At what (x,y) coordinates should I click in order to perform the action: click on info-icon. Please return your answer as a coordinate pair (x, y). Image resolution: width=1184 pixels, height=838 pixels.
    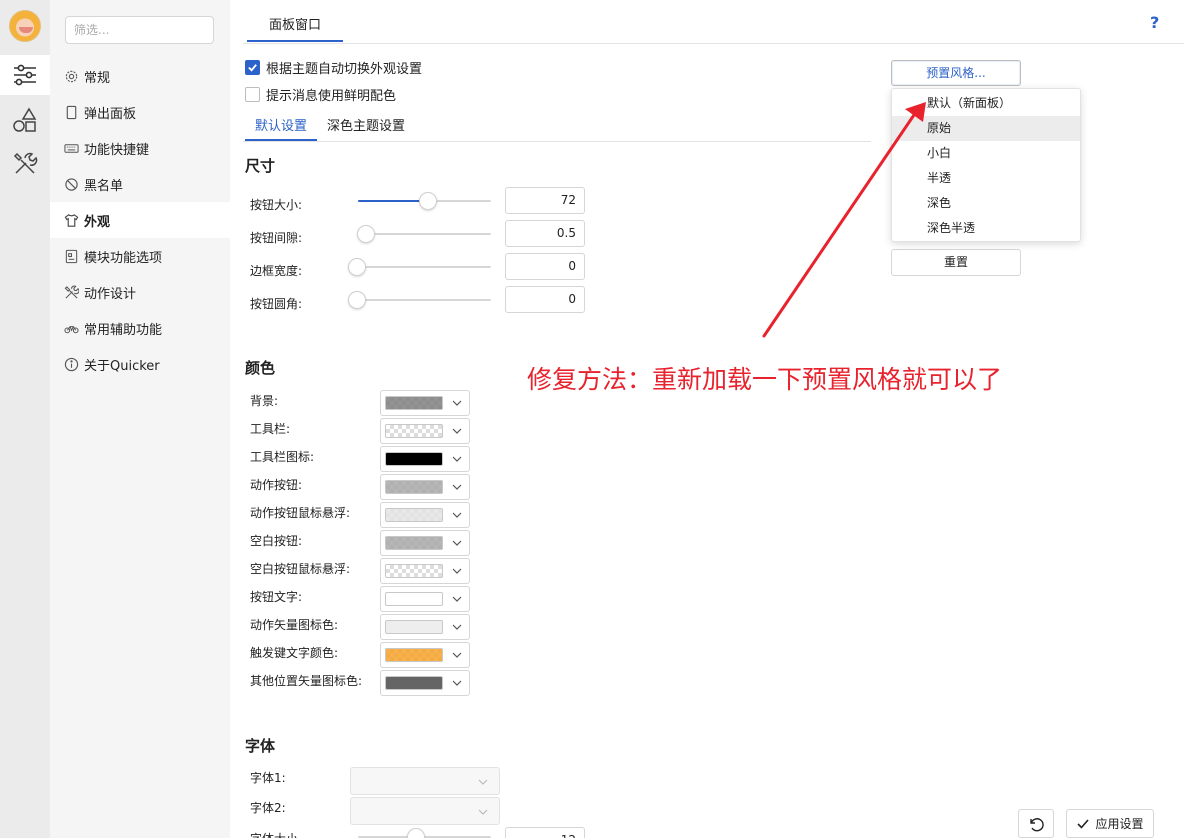
    Looking at the image, I should click on (71, 364).